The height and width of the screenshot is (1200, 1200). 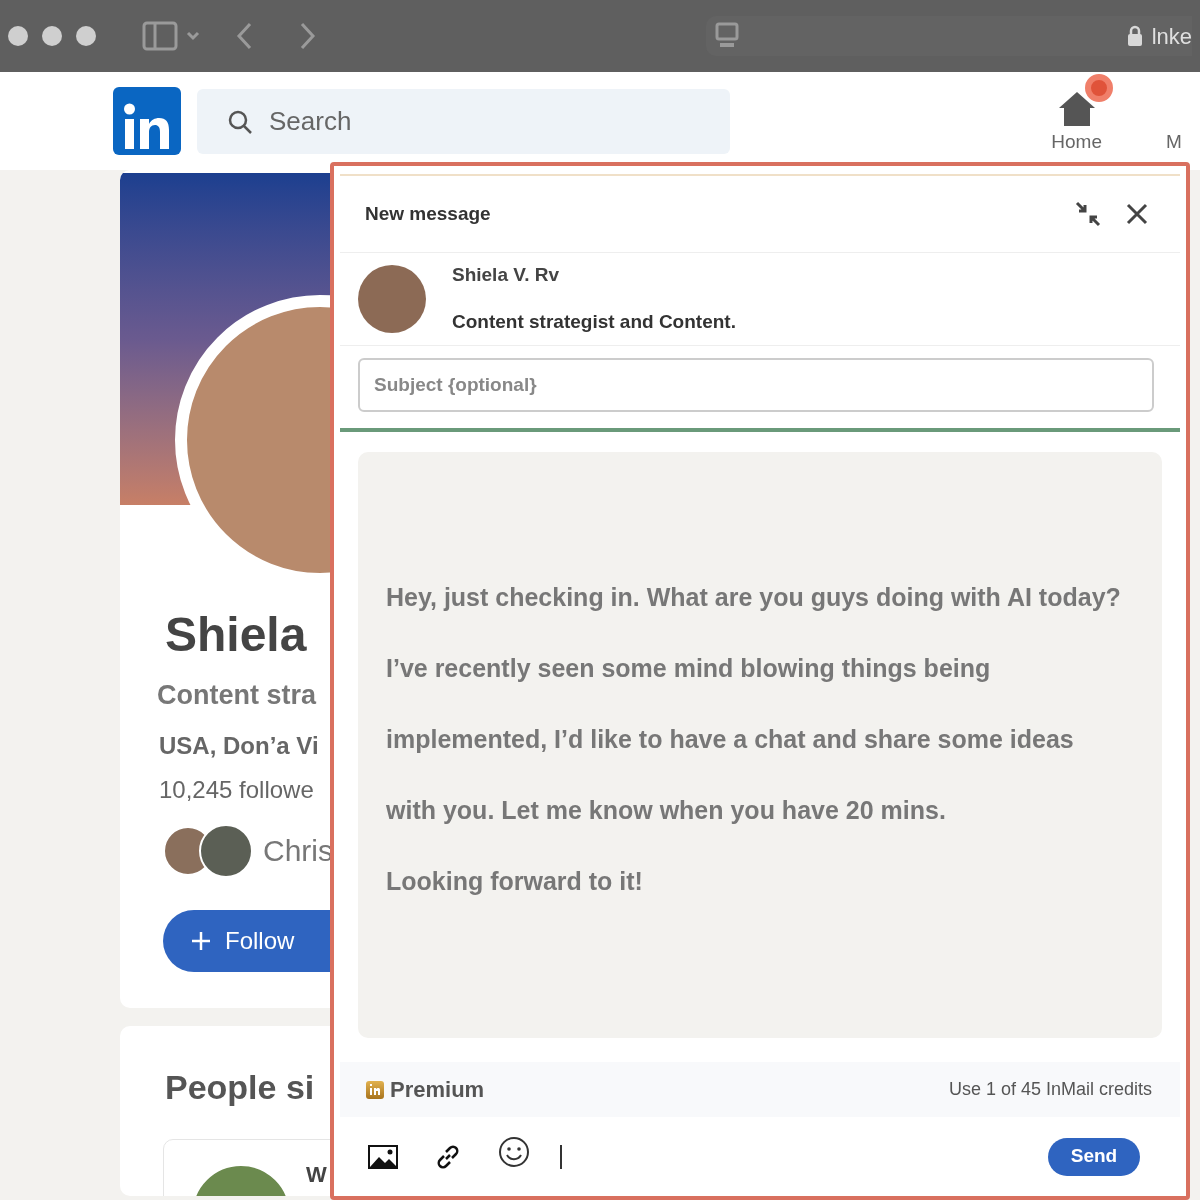 I want to click on inmail-credits: Use 1 of 45 InMail credits, so click(x=1050, y=1090).